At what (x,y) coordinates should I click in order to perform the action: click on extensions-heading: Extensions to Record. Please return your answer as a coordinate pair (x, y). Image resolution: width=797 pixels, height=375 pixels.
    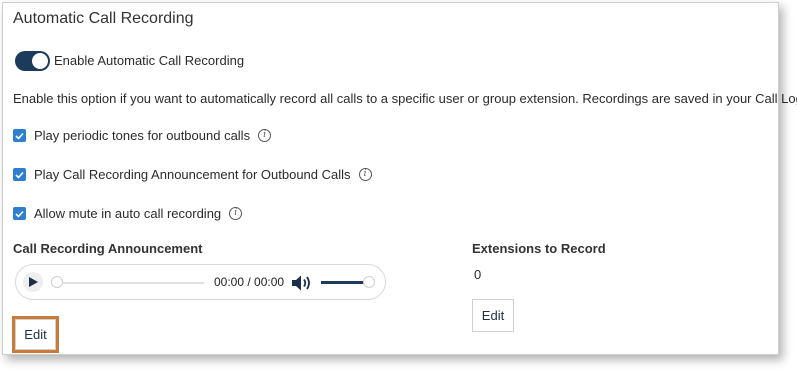
    Looking at the image, I should click on (539, 248).